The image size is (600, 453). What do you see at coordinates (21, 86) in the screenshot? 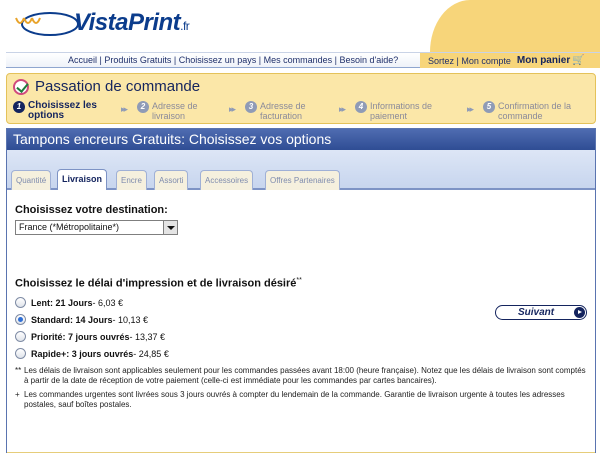
I see `checkmark-icon` at bounding box center [21, 86].